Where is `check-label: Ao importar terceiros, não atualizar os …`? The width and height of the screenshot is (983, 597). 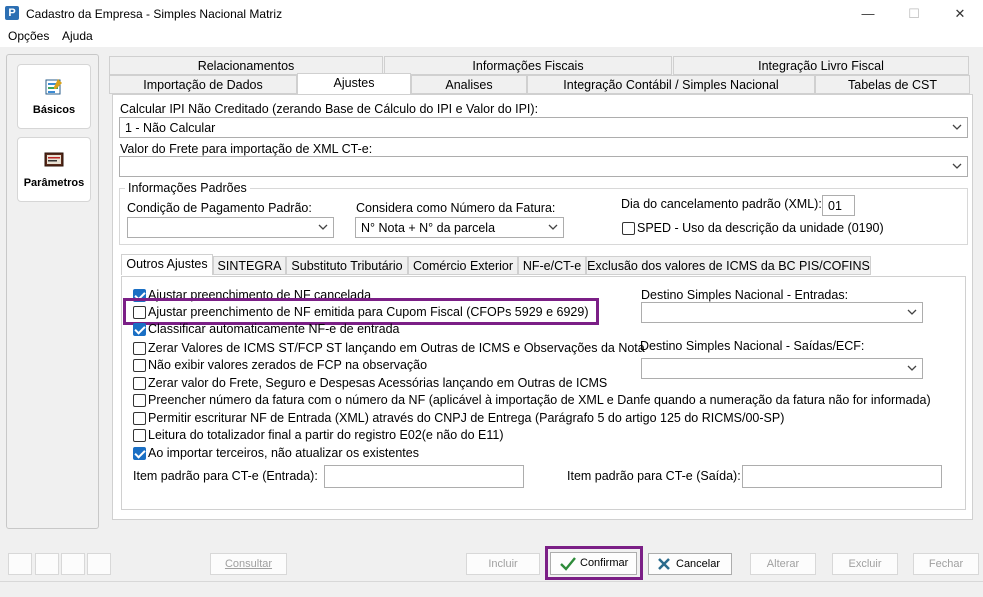
check-label: Ao importar terceiros, não atualizar os … is located at coordinates (283, 453).